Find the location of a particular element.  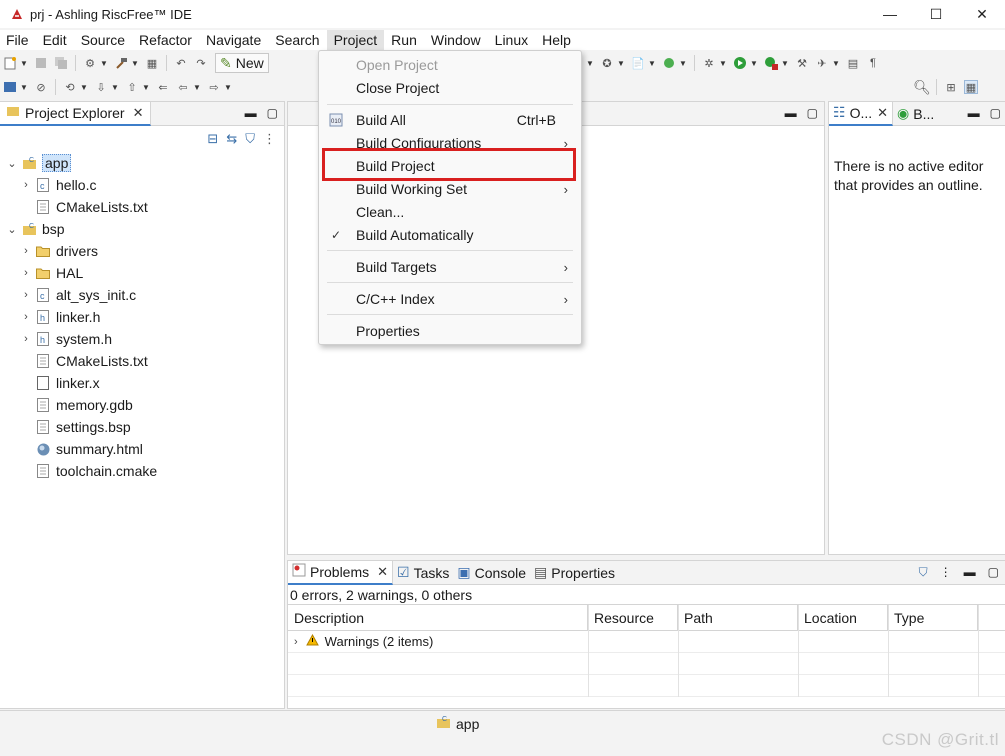

new-wizard-icon is located at coordinates (10, 63).